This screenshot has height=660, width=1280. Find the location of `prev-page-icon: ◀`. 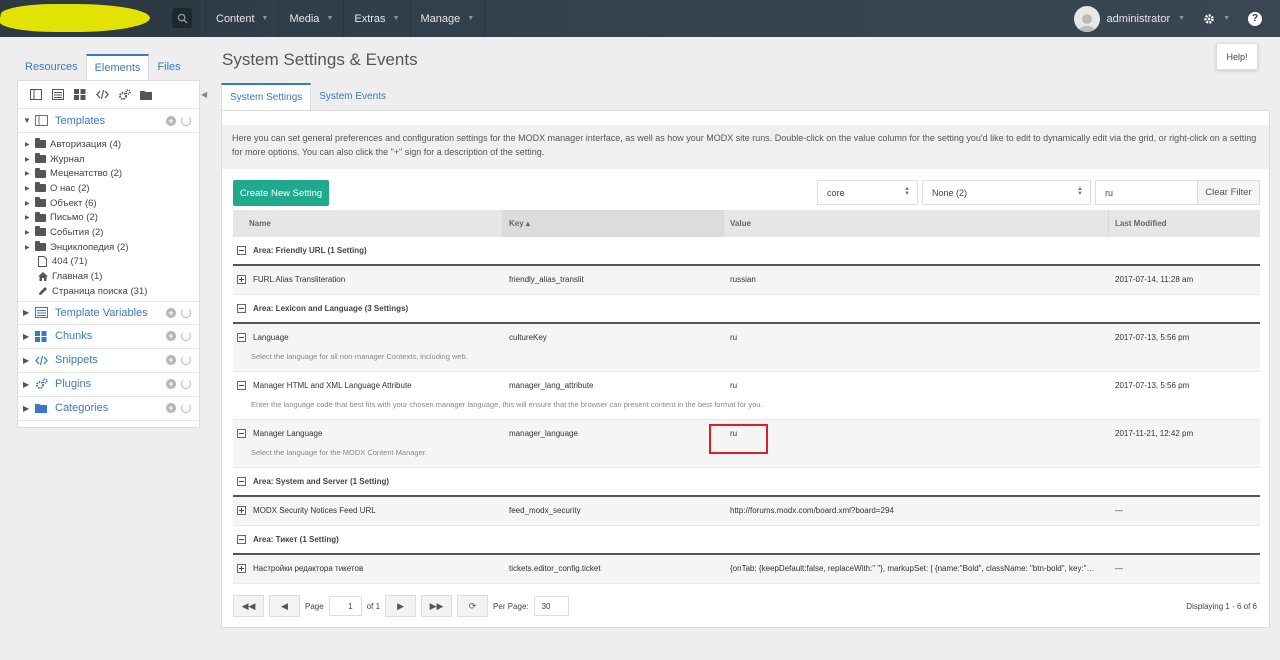

prev-page-icon: ◀ is located at coordinates (284, 606).